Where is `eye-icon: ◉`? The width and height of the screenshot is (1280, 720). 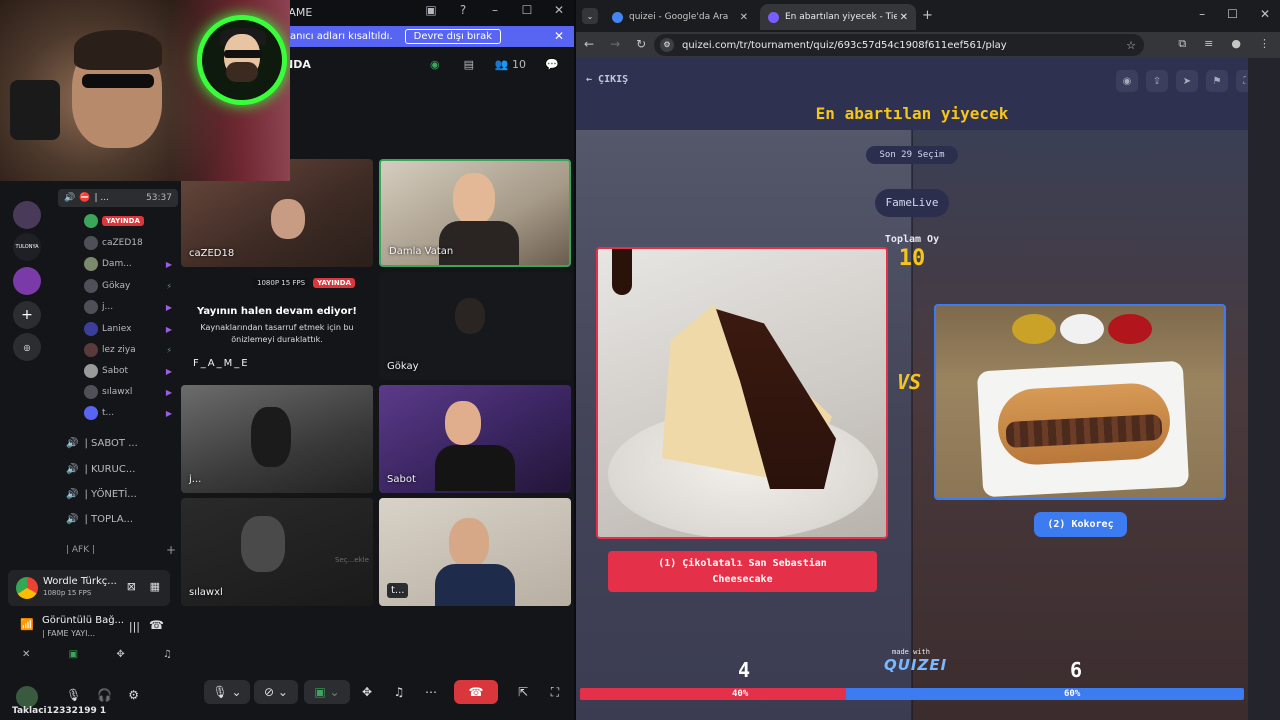 eye-icon: ◉ is located at coordinates (1127, 81).